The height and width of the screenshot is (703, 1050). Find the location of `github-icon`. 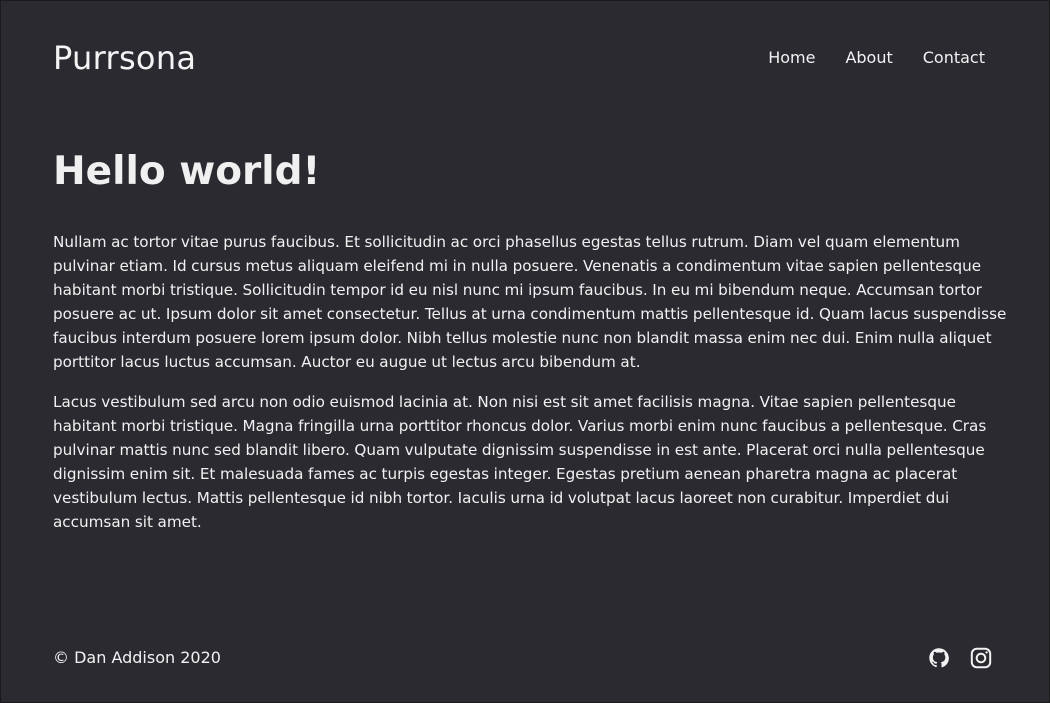

github-icon is located at coordinates (939, 658).